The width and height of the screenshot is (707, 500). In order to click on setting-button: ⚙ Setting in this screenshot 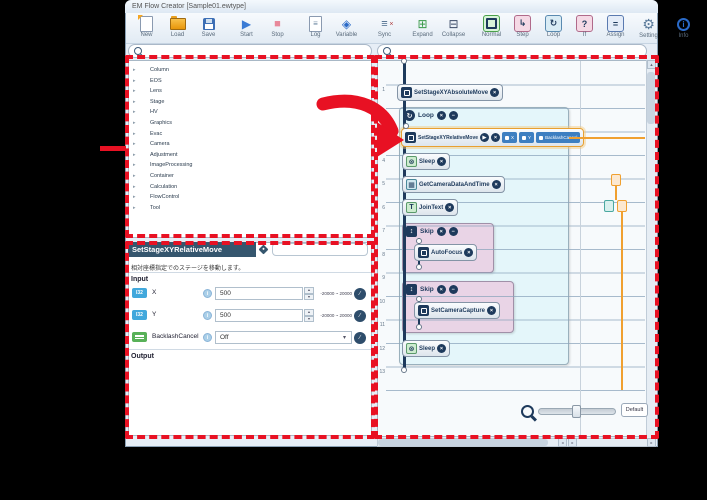, I will do `click(648, 28)`.